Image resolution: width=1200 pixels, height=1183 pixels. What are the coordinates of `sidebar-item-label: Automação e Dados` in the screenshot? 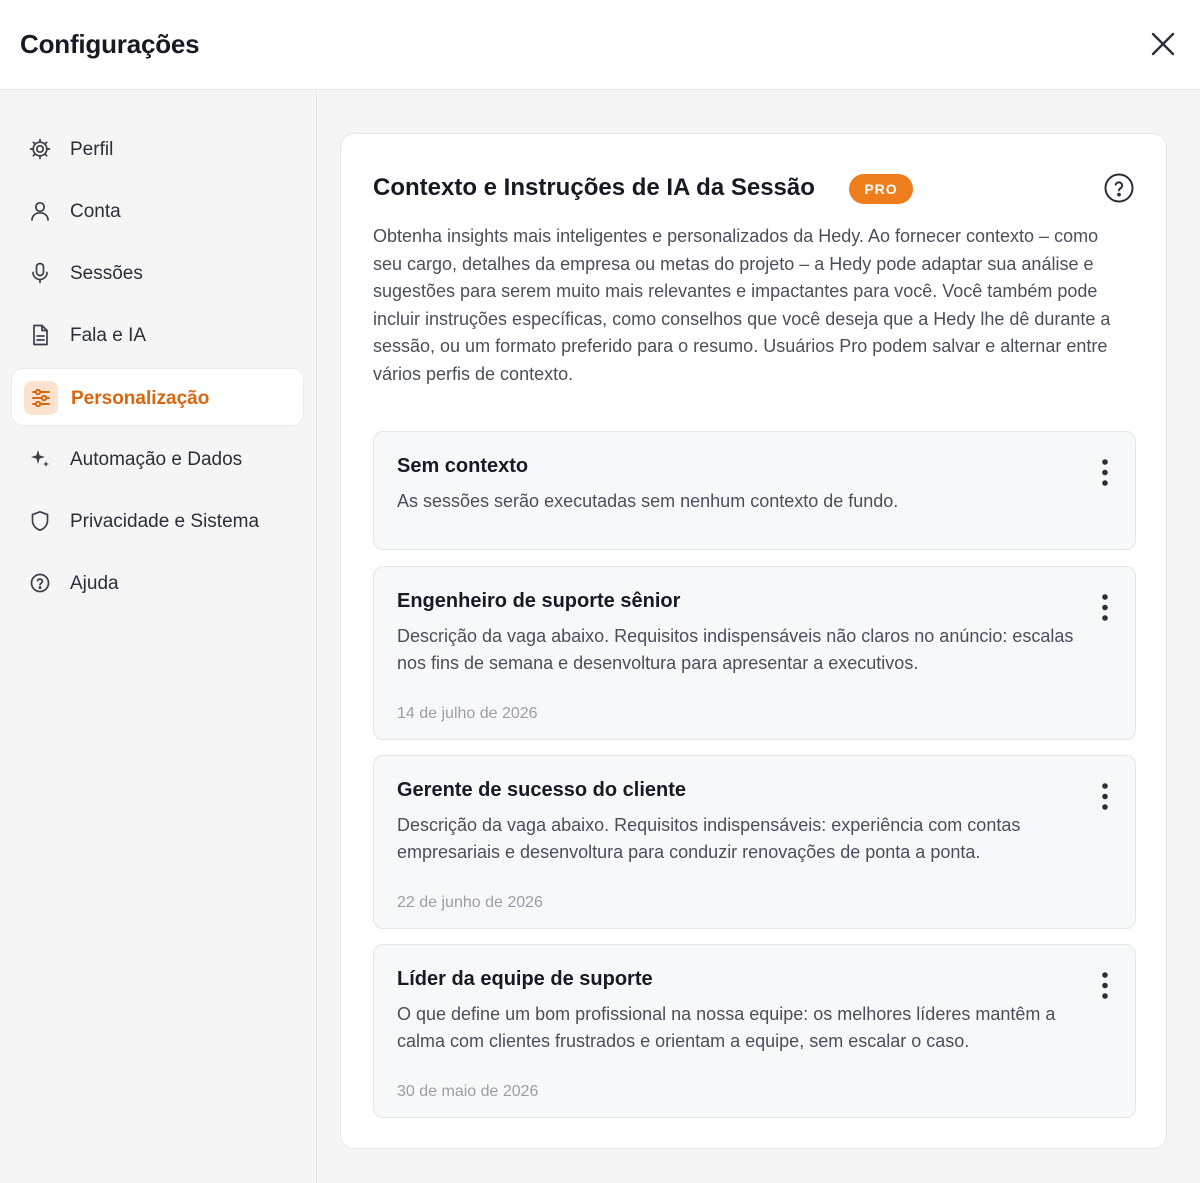 It's located at (156, 459).